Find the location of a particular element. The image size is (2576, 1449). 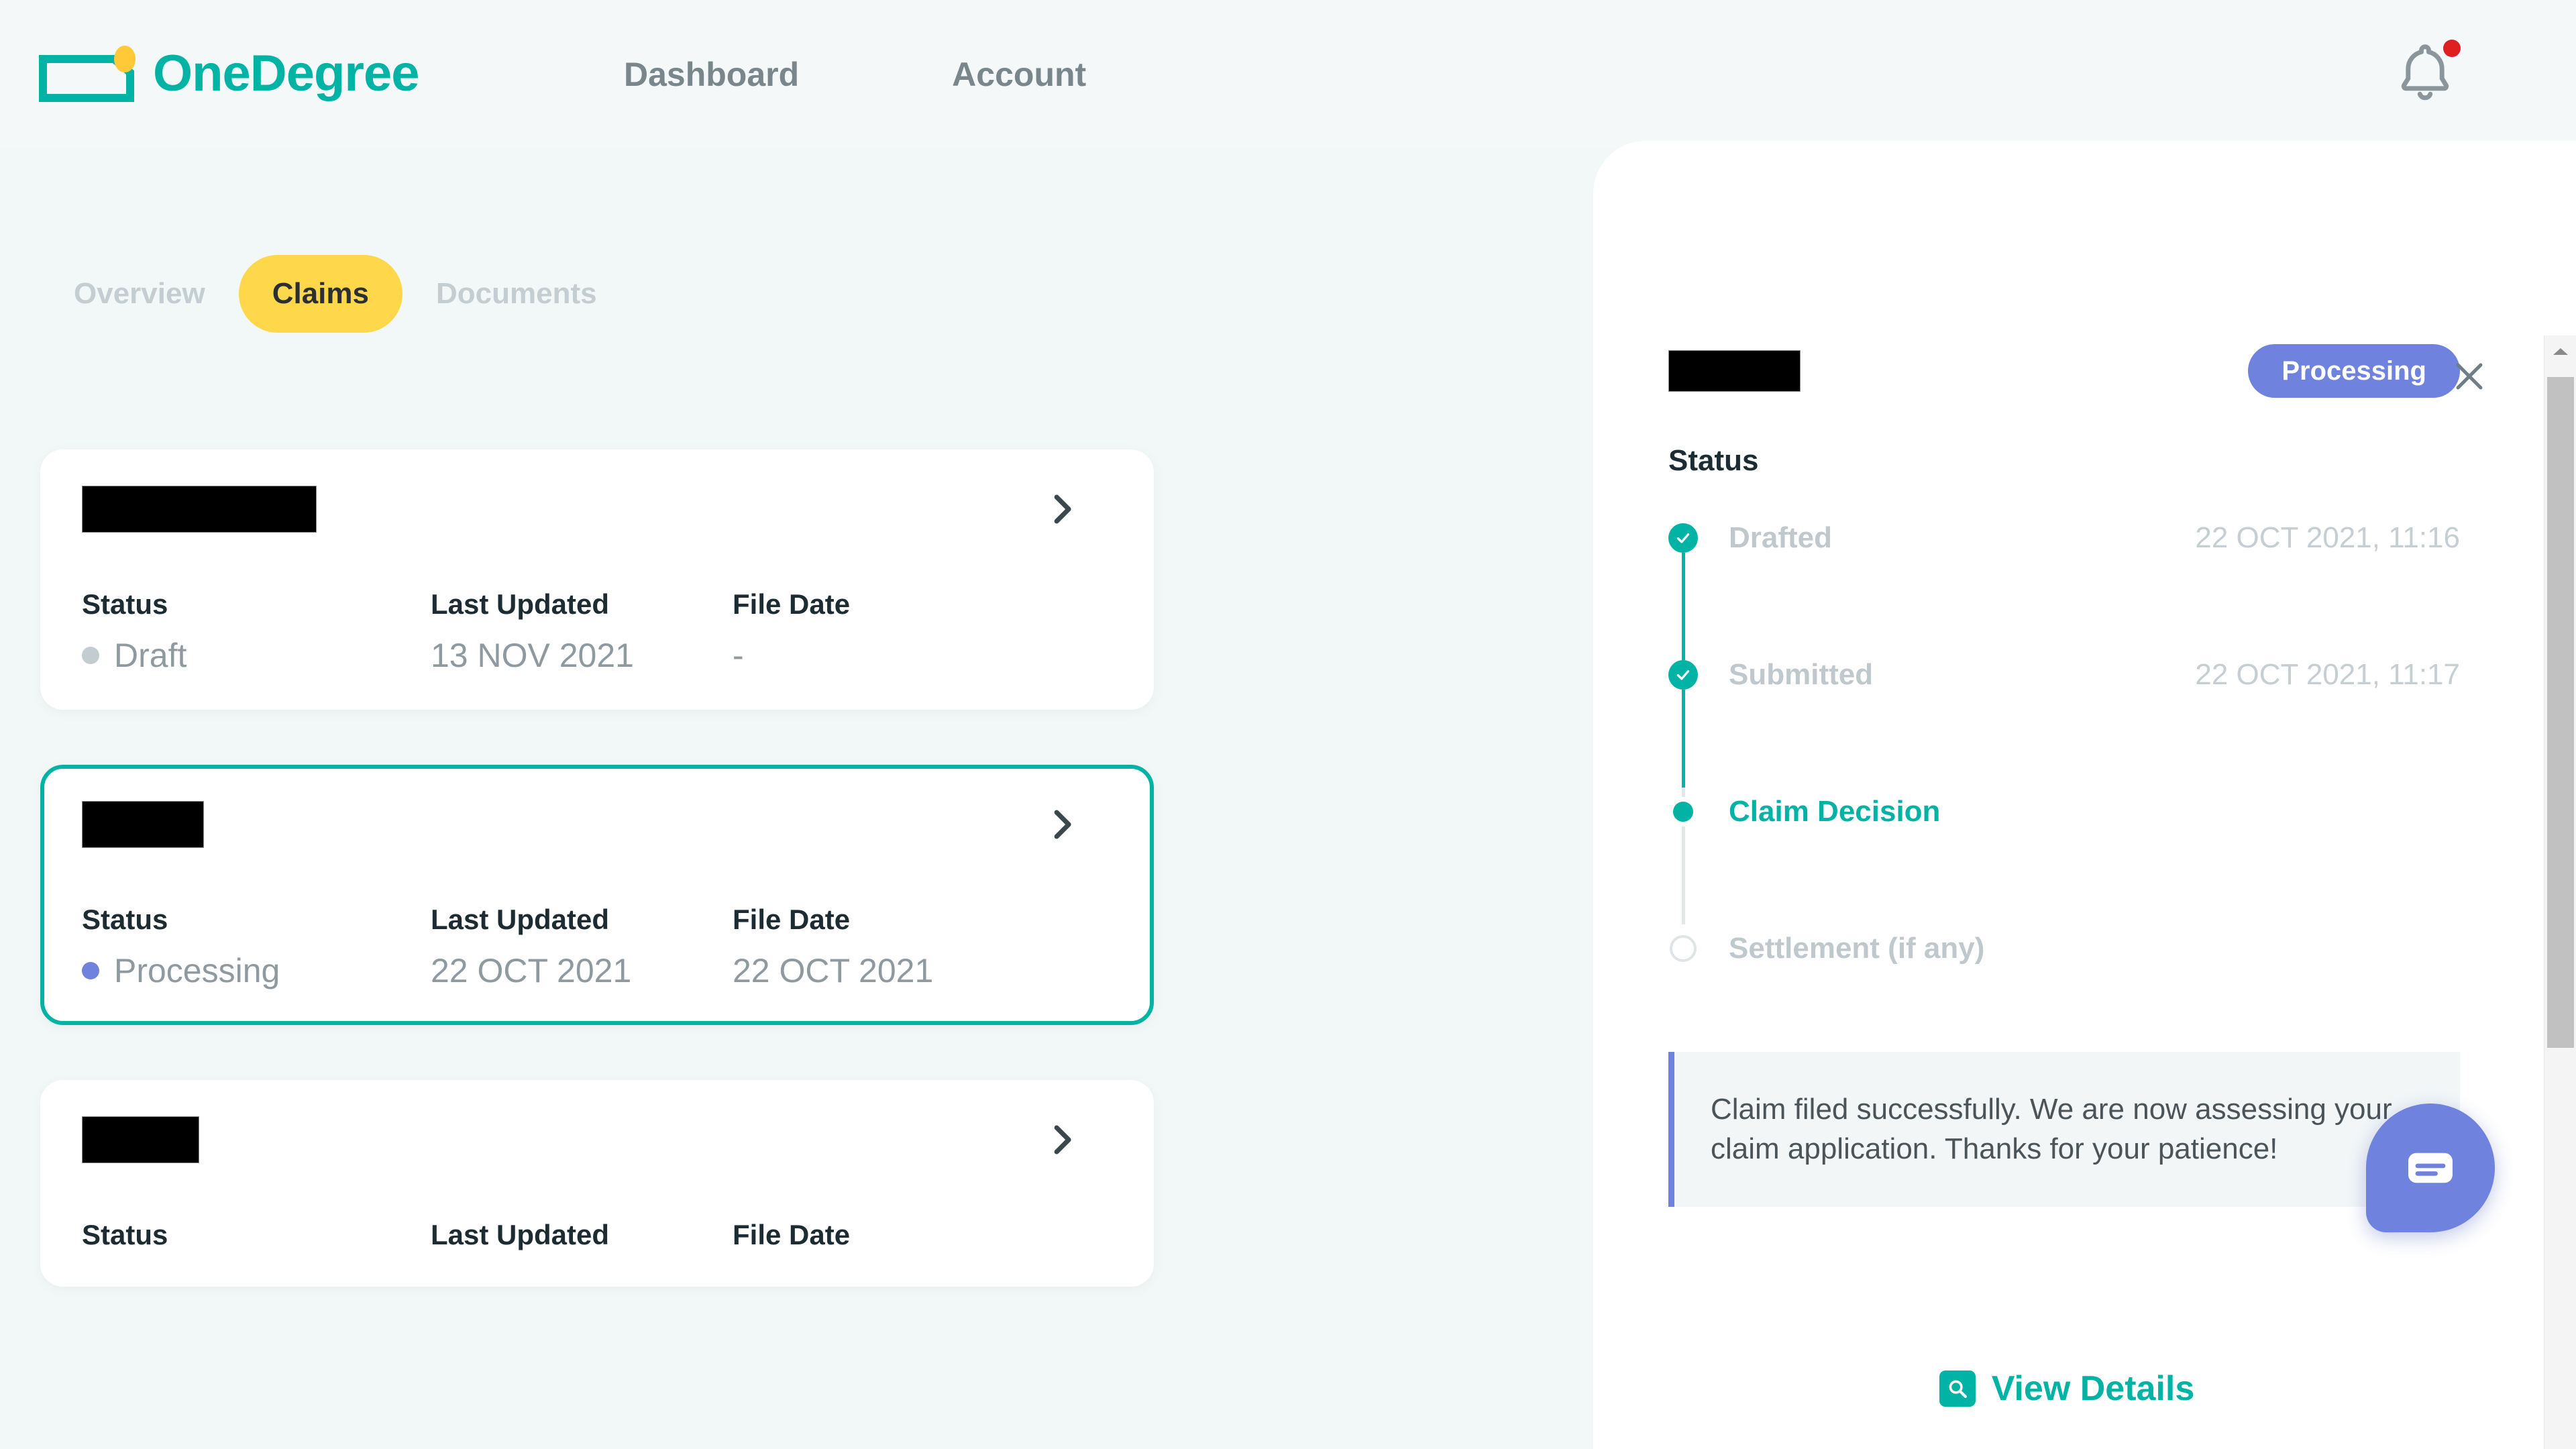

claim-updated-field: Last Updated 13 NOV 2021 is located at coordinates (582, 631).